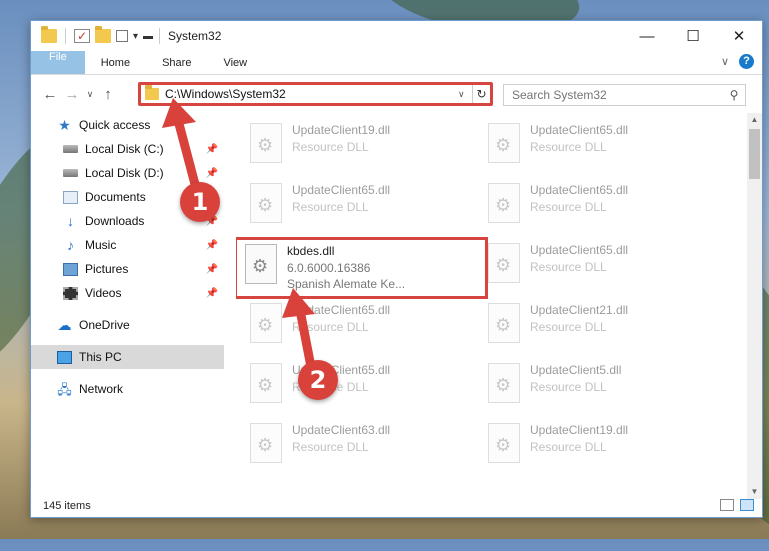 Image resolution: width=769 pixels, height=551 pixels. I want to click on help-icon: ?, so click(746, 61).